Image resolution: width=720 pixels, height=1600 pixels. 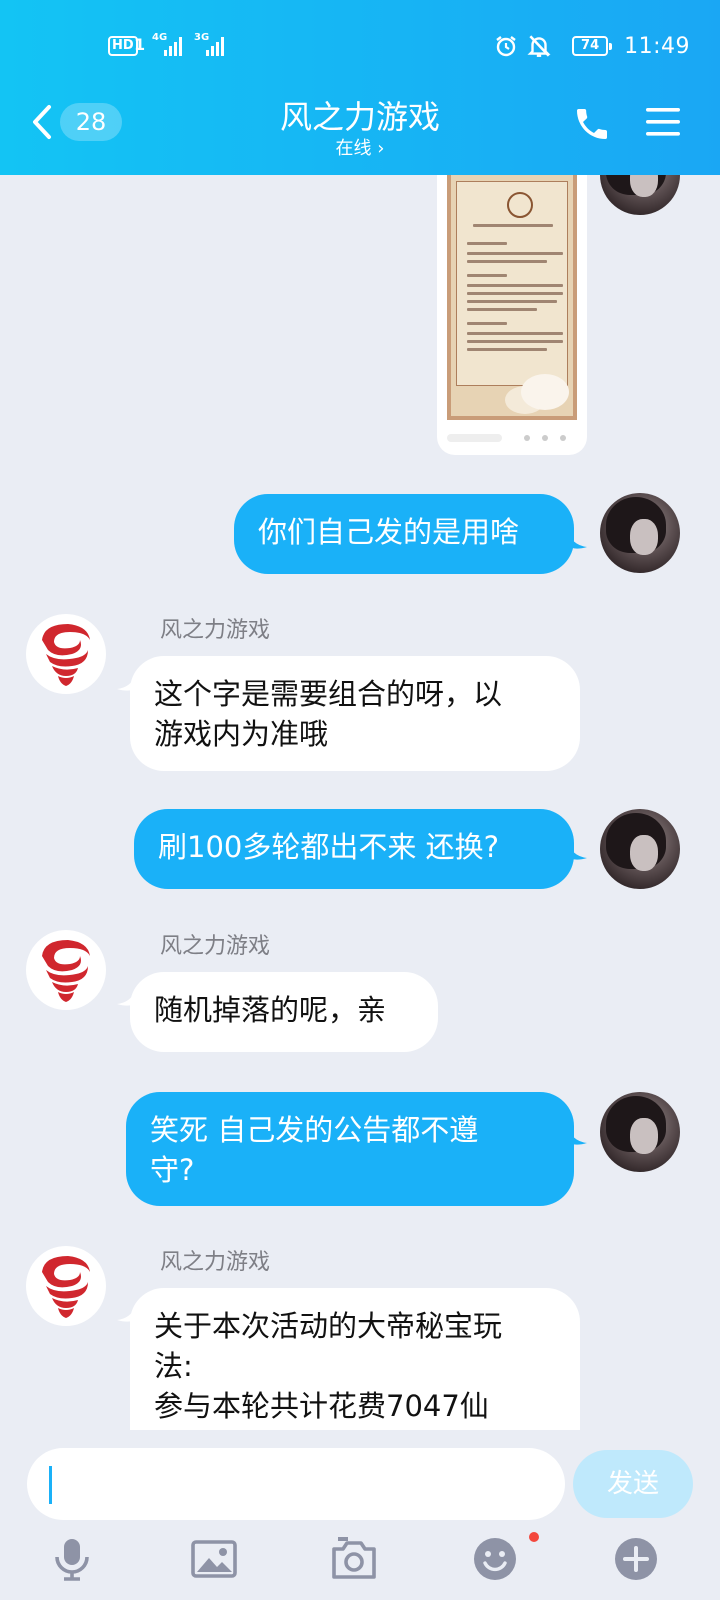 I want to click on battery-indicator: 74, so click(x=592, y=46).